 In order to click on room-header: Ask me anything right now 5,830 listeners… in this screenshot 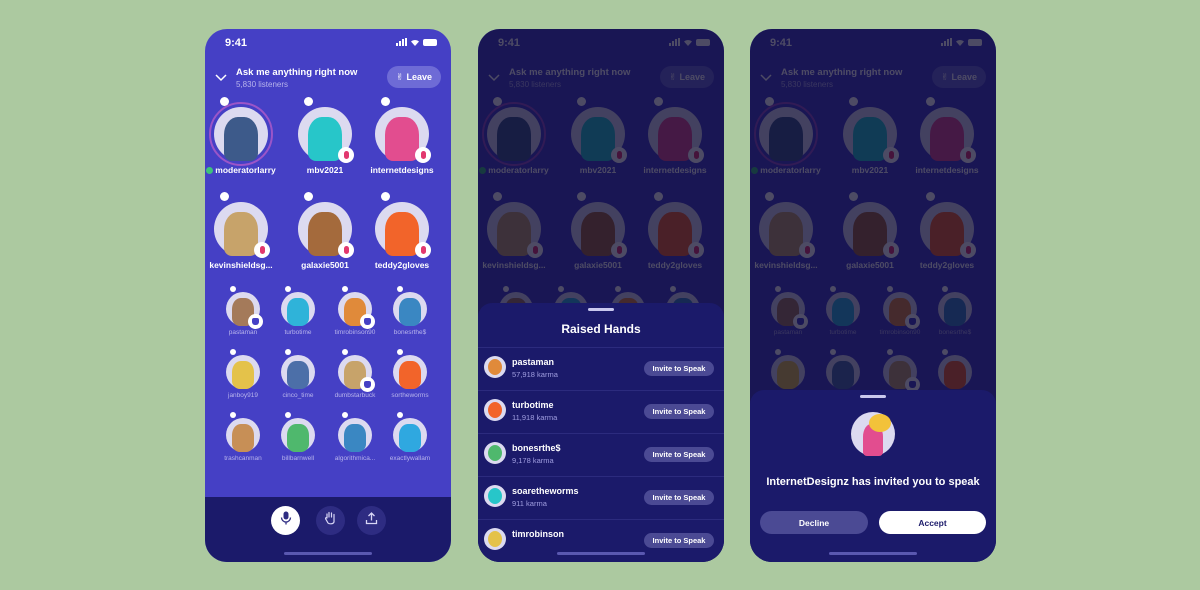, I will do `click(328, 79)`.